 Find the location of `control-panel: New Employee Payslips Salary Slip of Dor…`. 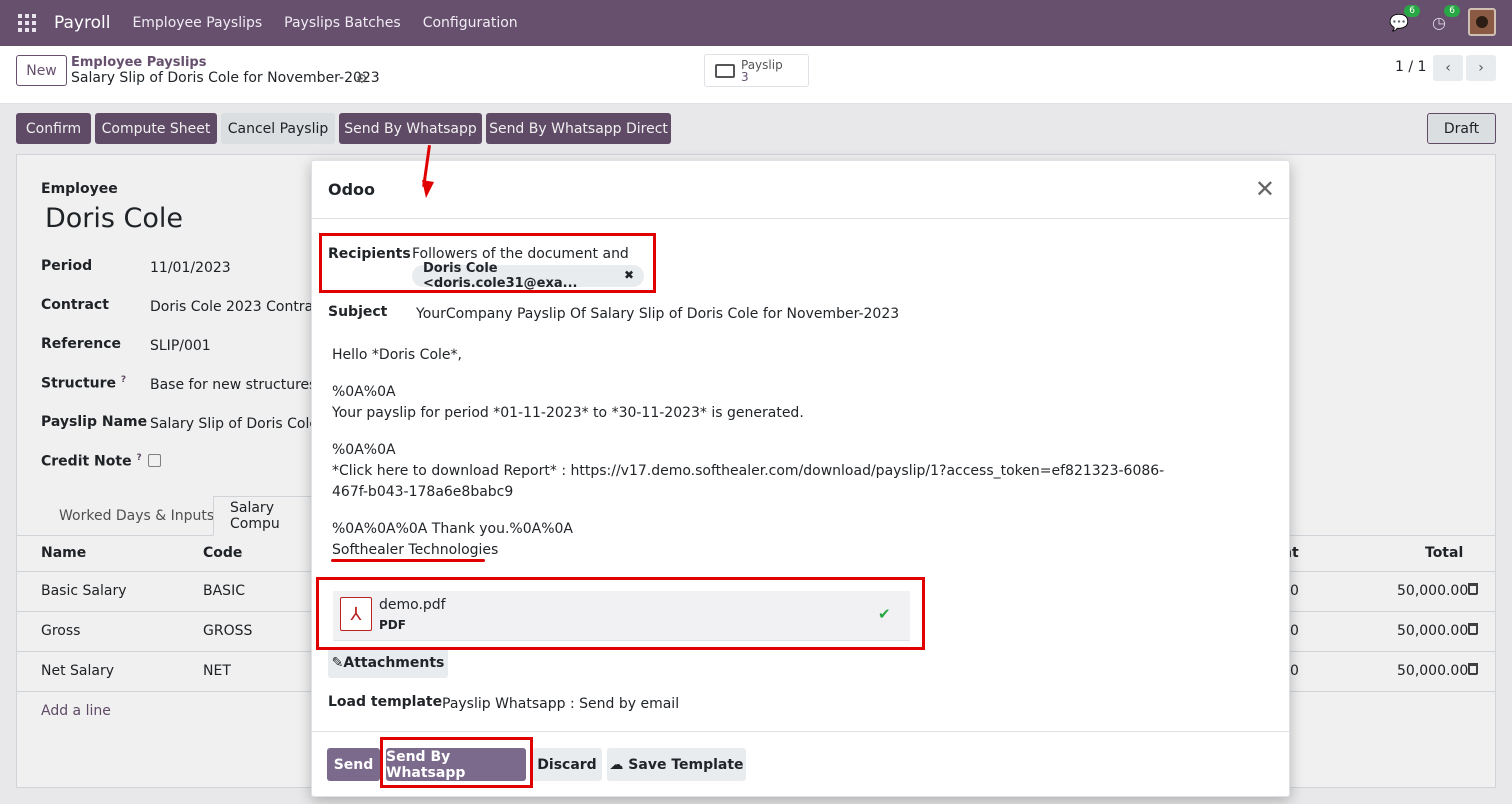

control-panel: New Employee Payslips Salary Slip of Dor… is located at coordinates (756, 75).